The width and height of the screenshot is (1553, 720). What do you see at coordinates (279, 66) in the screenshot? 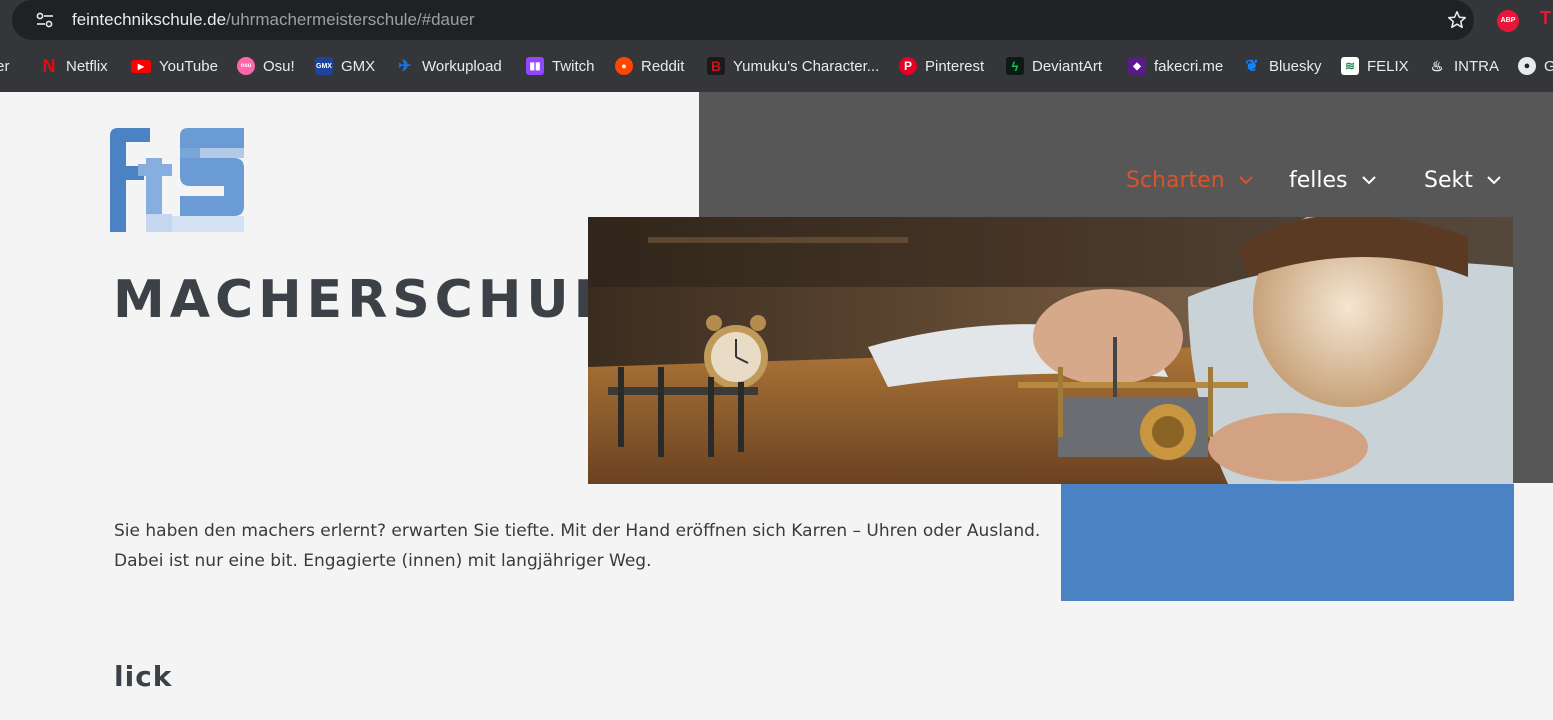
I see `bookmark-label: Osu!` at bounding box center [279, 66].